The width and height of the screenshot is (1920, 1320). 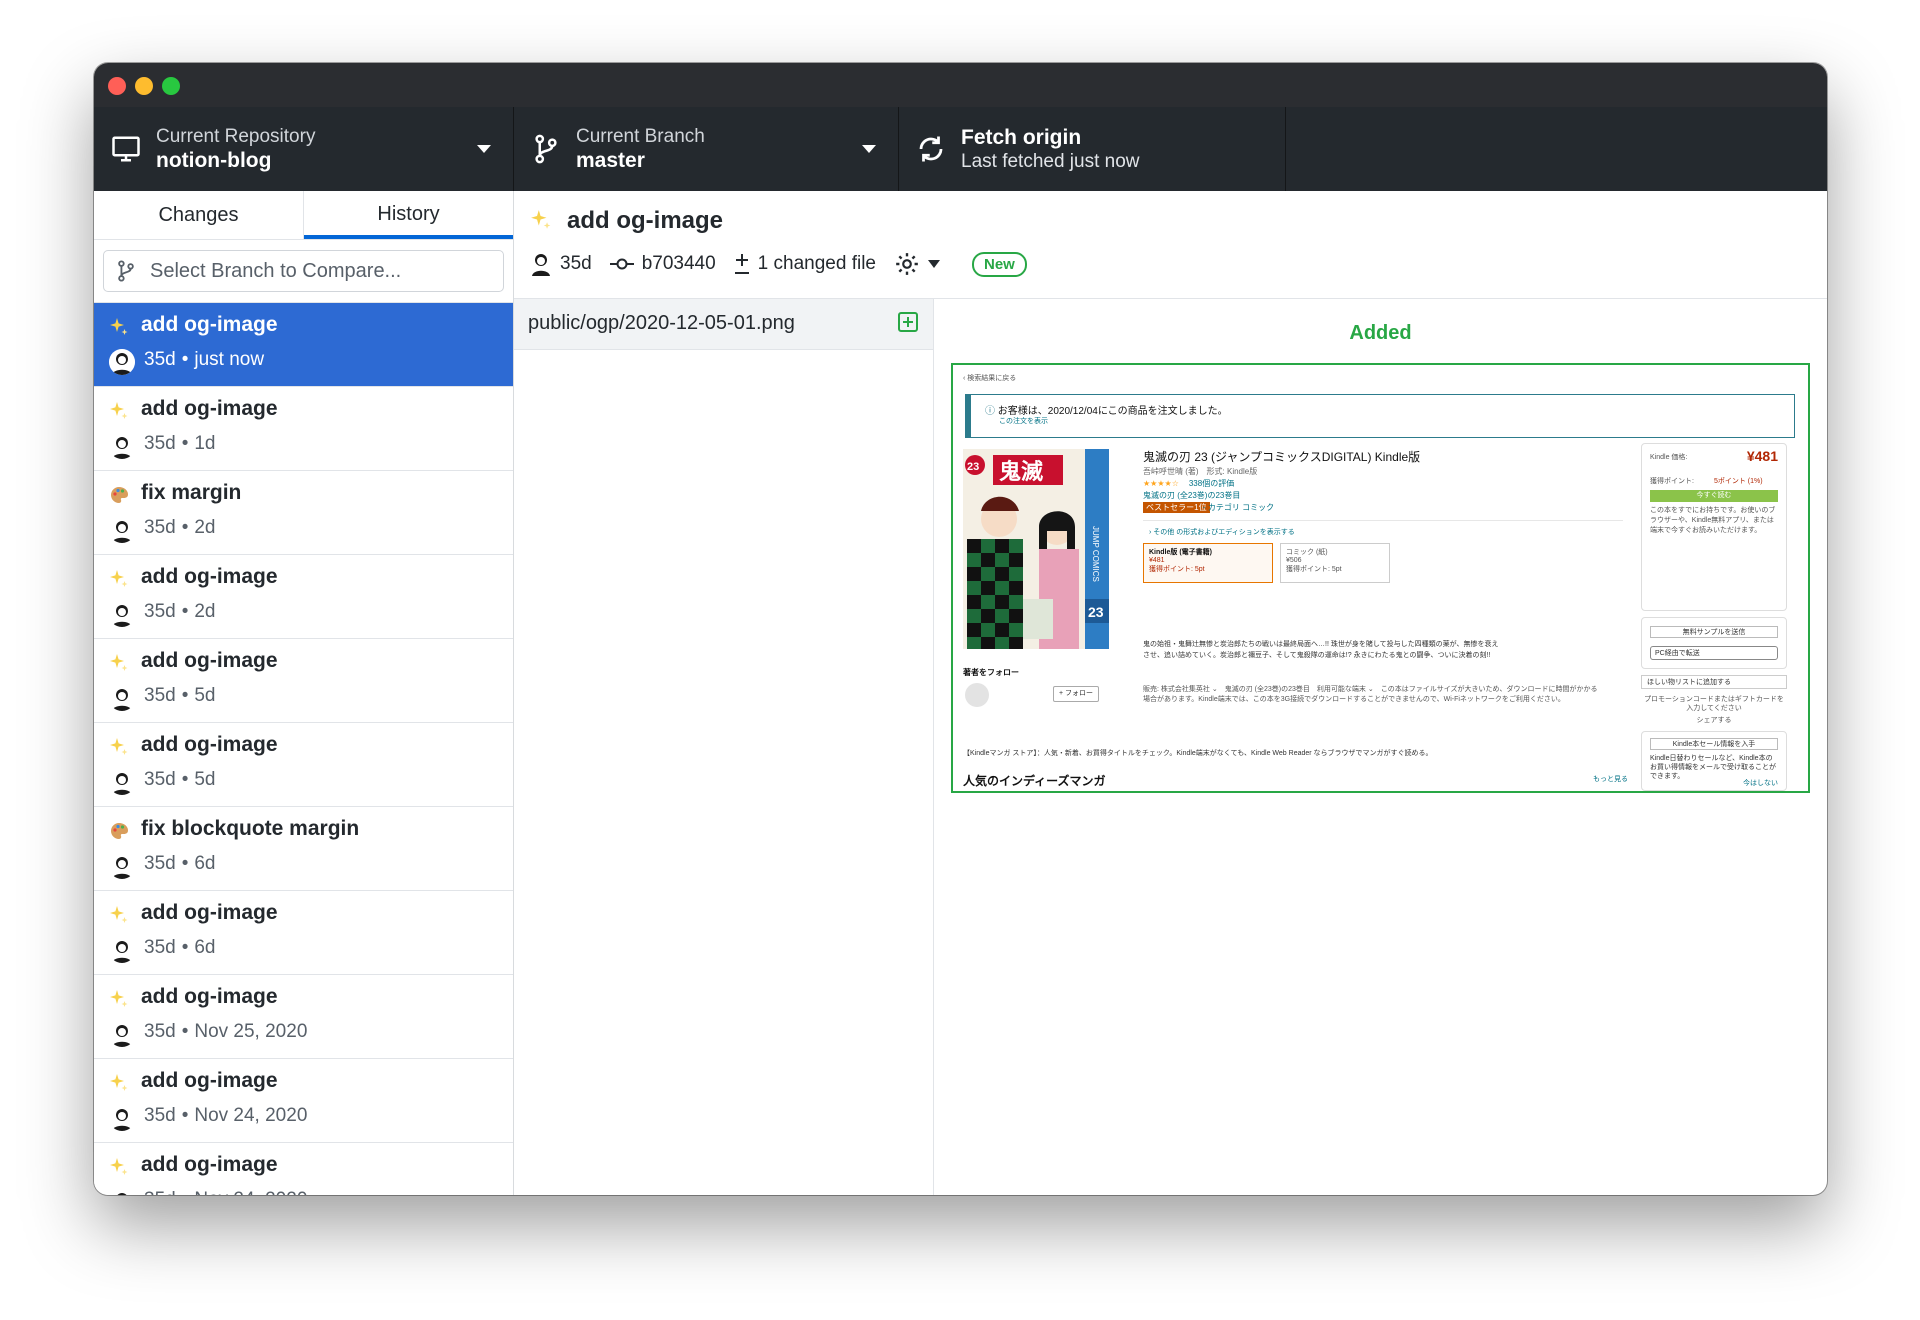 What do you see at coordinates (303, 1169) in the screenshot?
I see `commit-list-item: add og-image35d•Nov 24, 2020` at bounding box center [303, 1169].